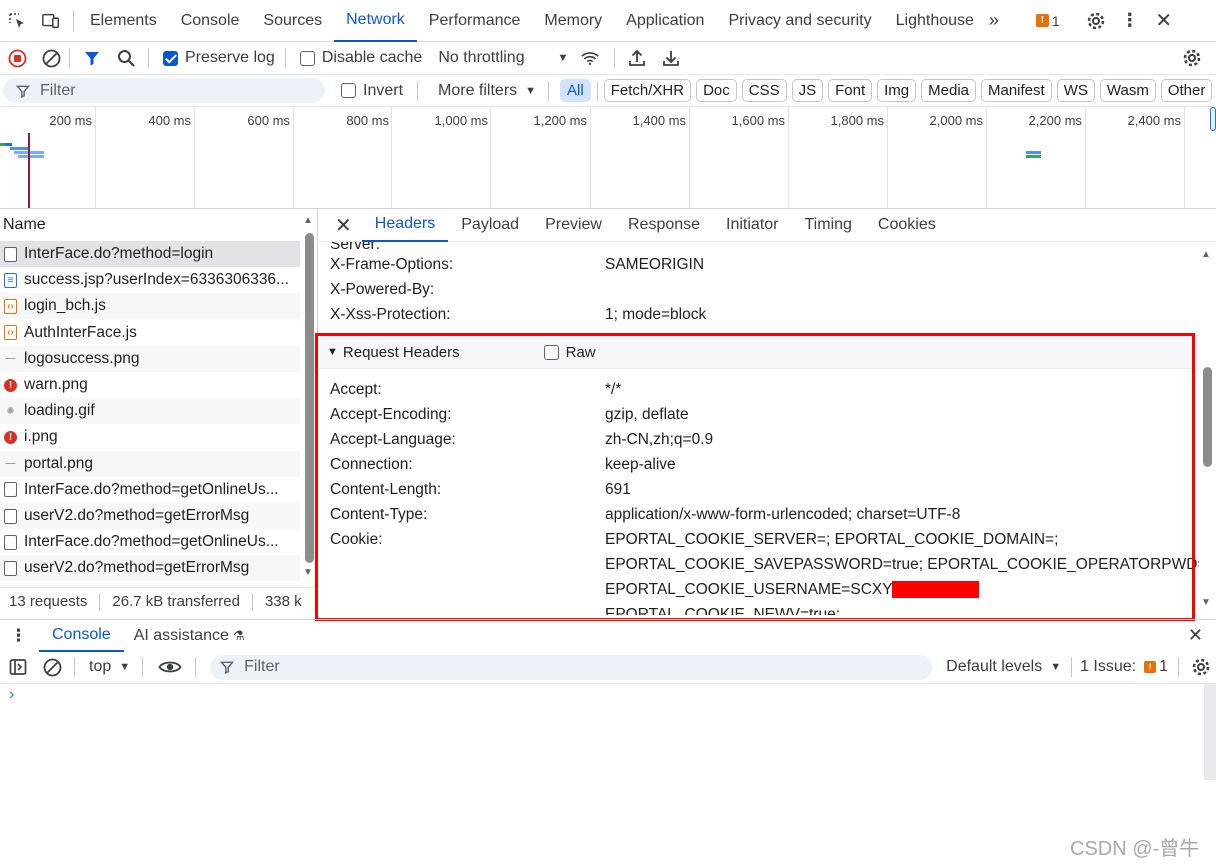  I want to click on doc-icon, so click(10, 254).